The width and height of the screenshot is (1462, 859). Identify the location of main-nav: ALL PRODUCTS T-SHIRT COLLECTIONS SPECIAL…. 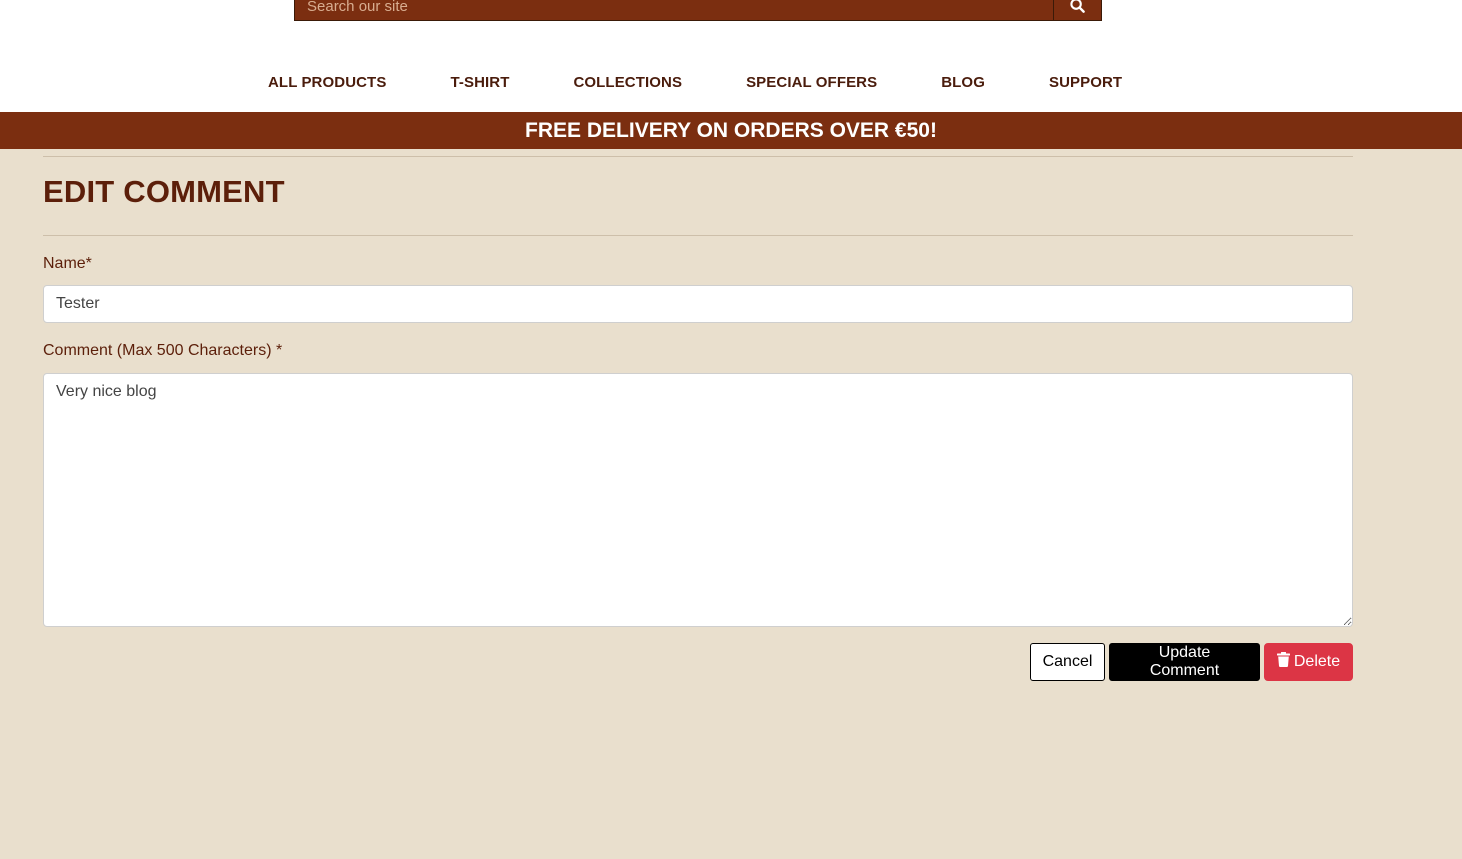
(695, 83).